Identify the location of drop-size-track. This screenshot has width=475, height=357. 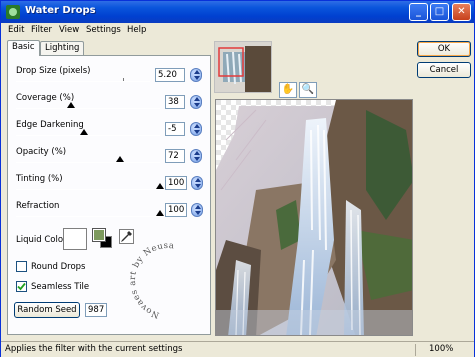
(83, 81).